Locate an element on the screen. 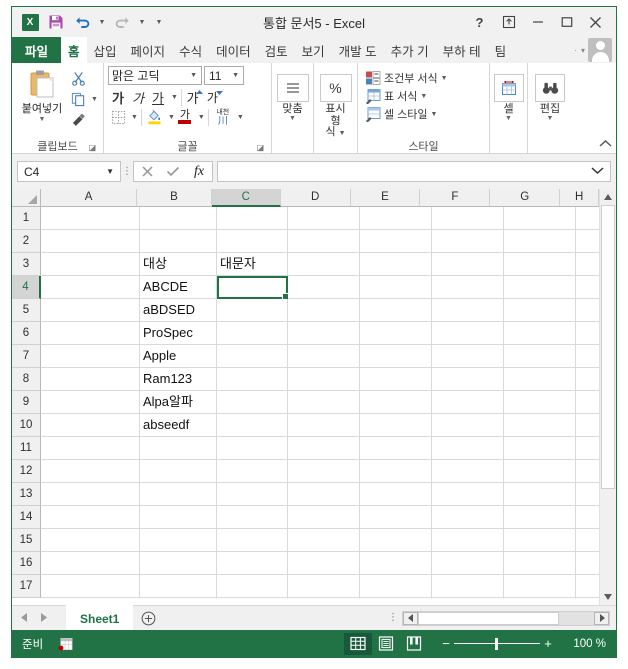 This screenshot has width=628, height=669. tab-overflow-icon: · ▾ is located at coordinates (580, 50).